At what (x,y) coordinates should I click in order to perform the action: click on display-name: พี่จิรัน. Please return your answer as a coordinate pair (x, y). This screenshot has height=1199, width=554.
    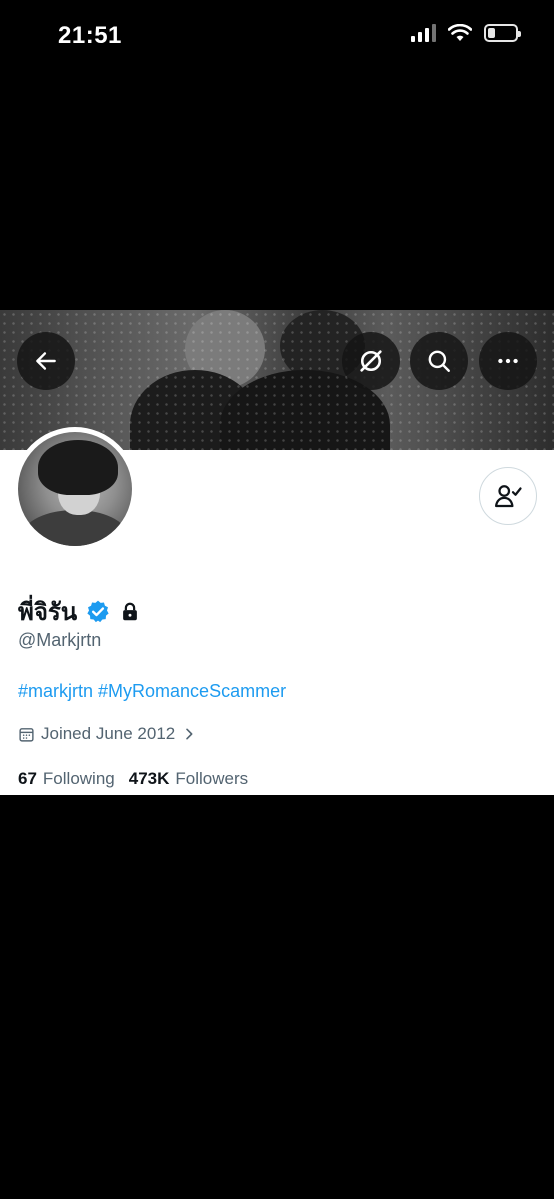
    Looking at the image, I should click on (48, 612).